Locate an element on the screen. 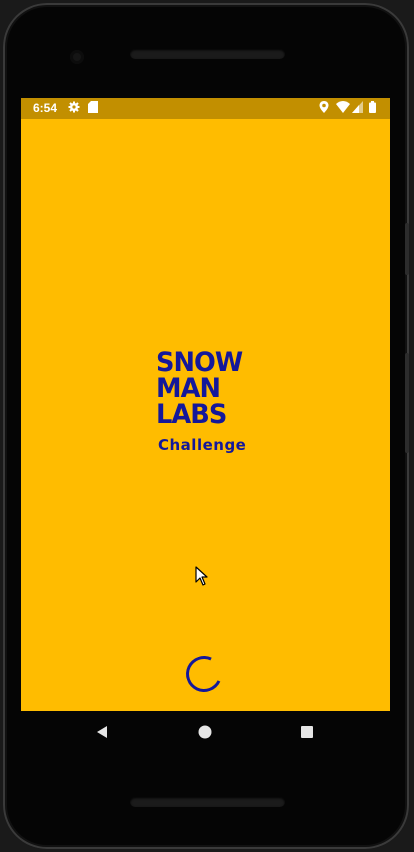 This screenshot has height=852, width=414. loading-spinner is located at coordinates (204, 674).